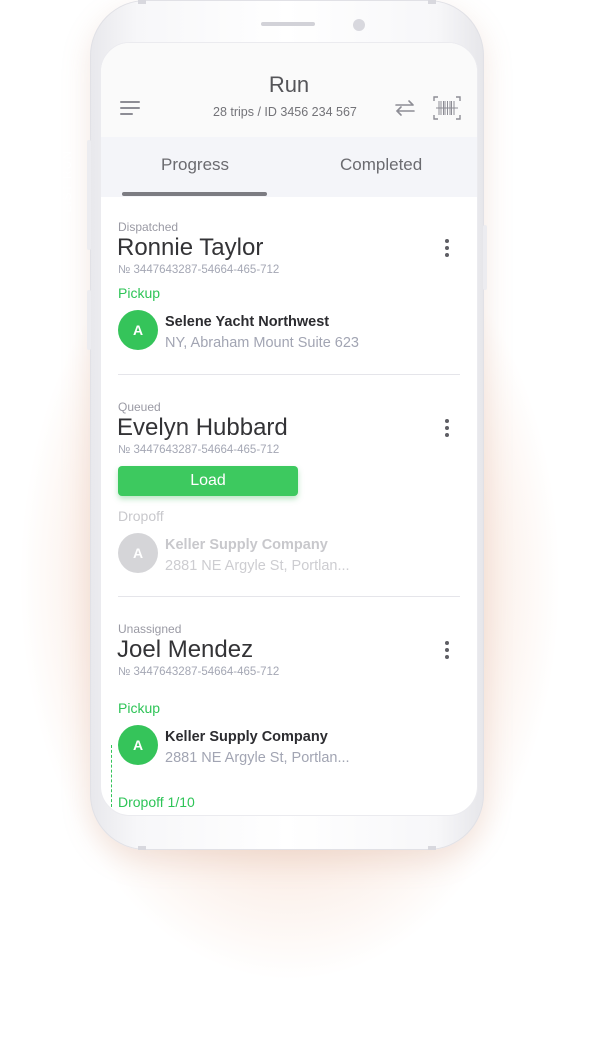 The image size is (596, 1050). What do you see at coordinates (485, 257) in the screenshot?
I see `phone-power-button` at bounding box center [485, 257].